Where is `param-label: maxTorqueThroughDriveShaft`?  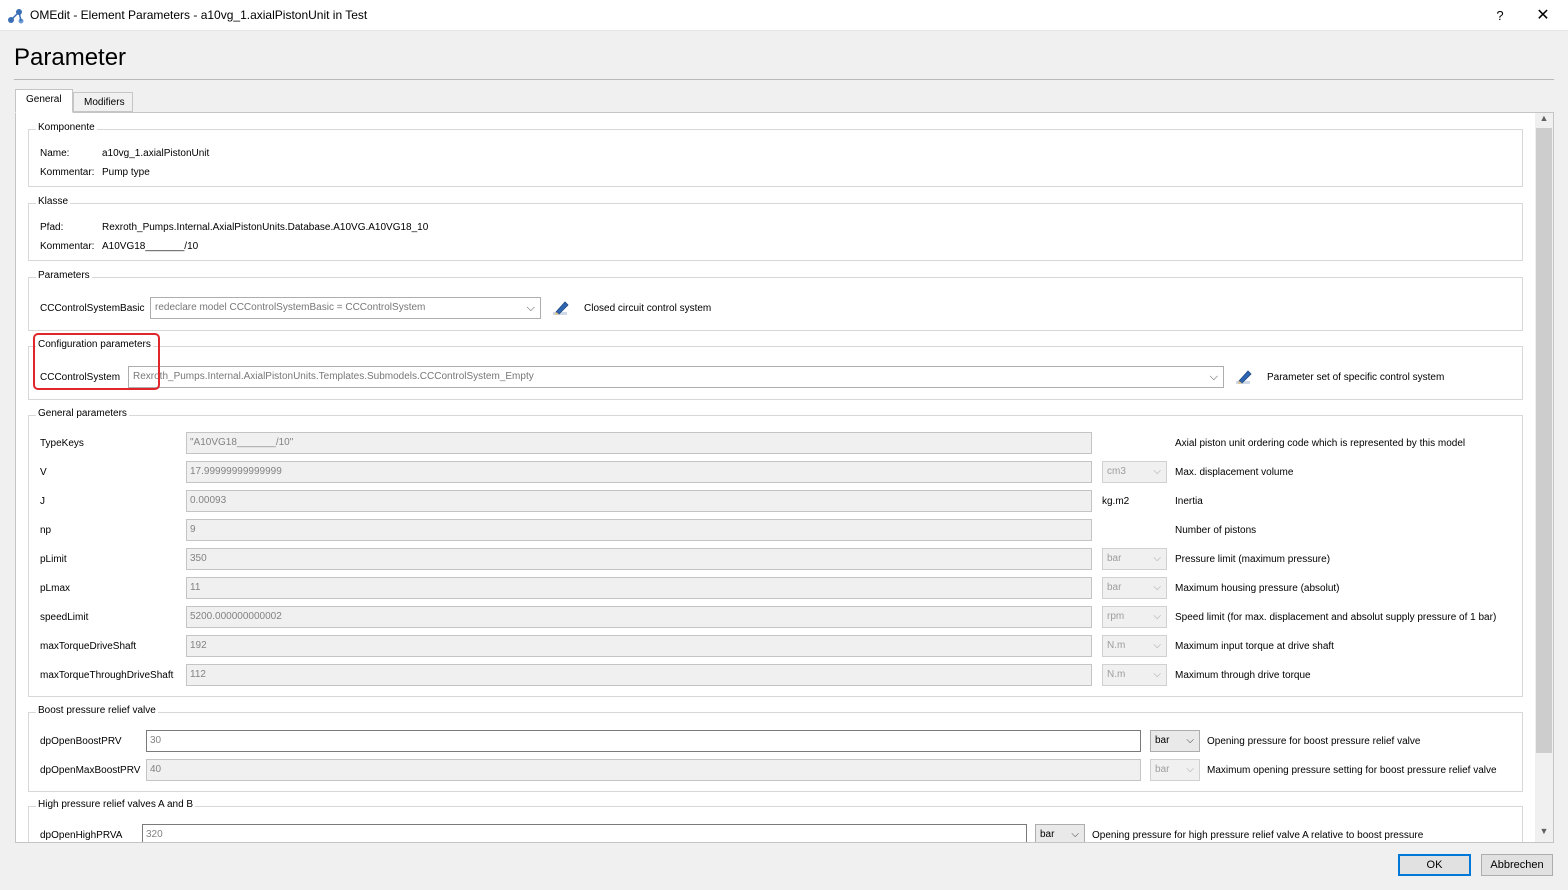
param-label: maxTorqueThroughDriveShaft is located at coordinates (107, 675).